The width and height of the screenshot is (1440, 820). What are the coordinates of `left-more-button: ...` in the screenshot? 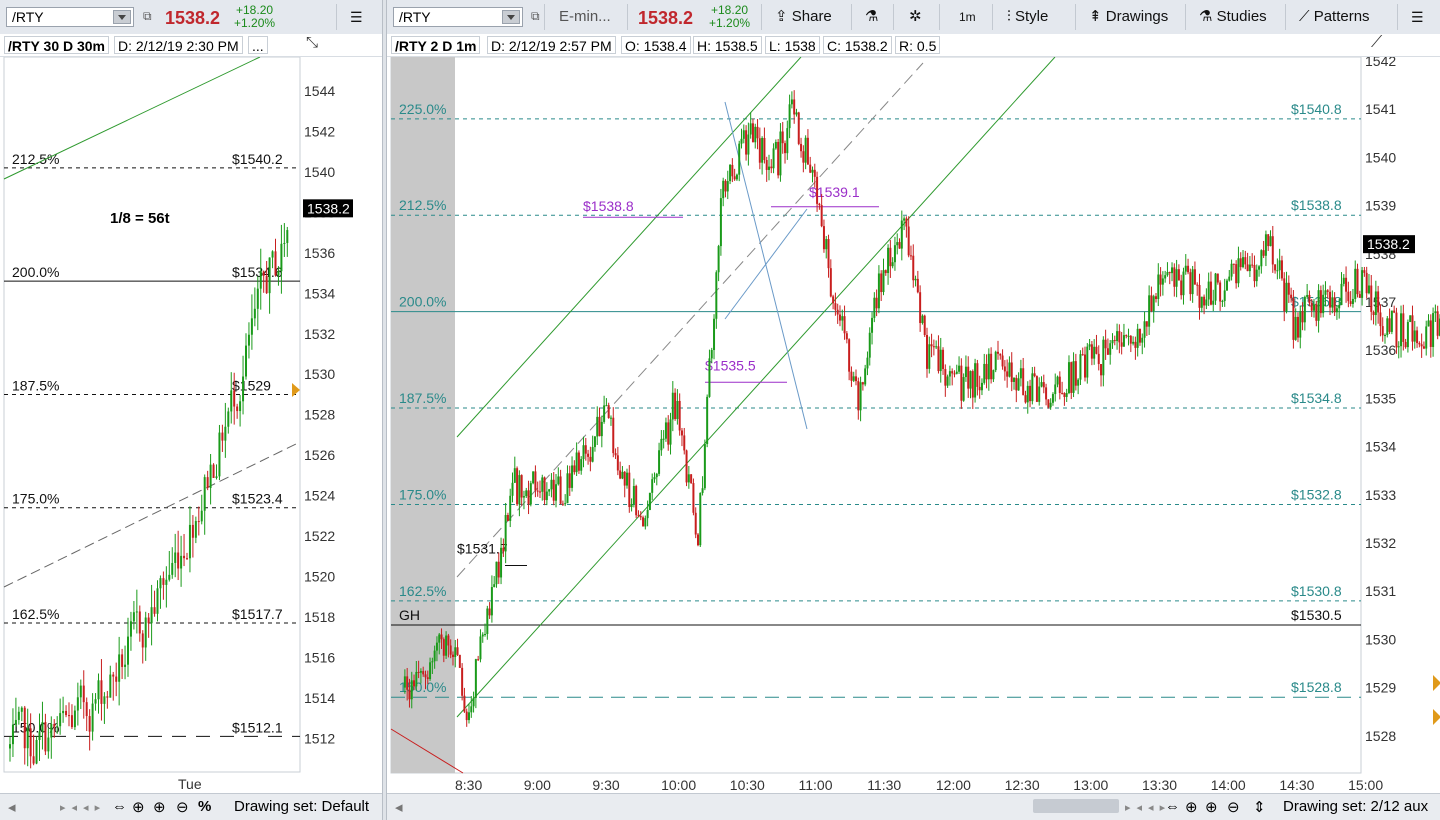 It's located at (258, 45).